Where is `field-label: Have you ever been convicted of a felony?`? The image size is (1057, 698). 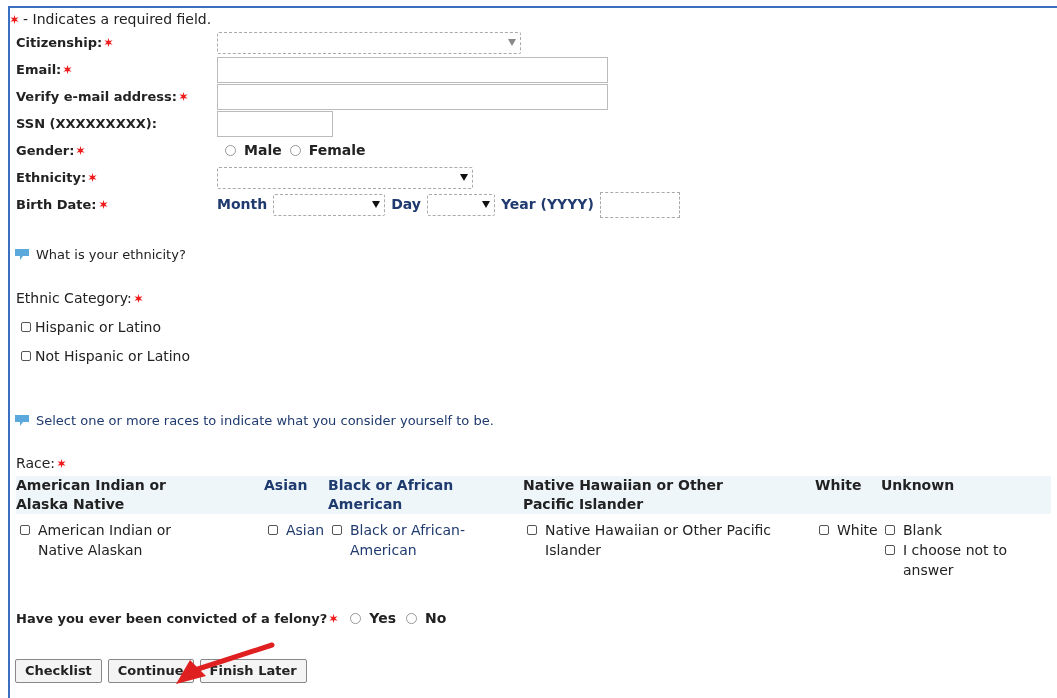 field-label: Have you ever been convicted of a felony? is located at coordinates (172, 618).